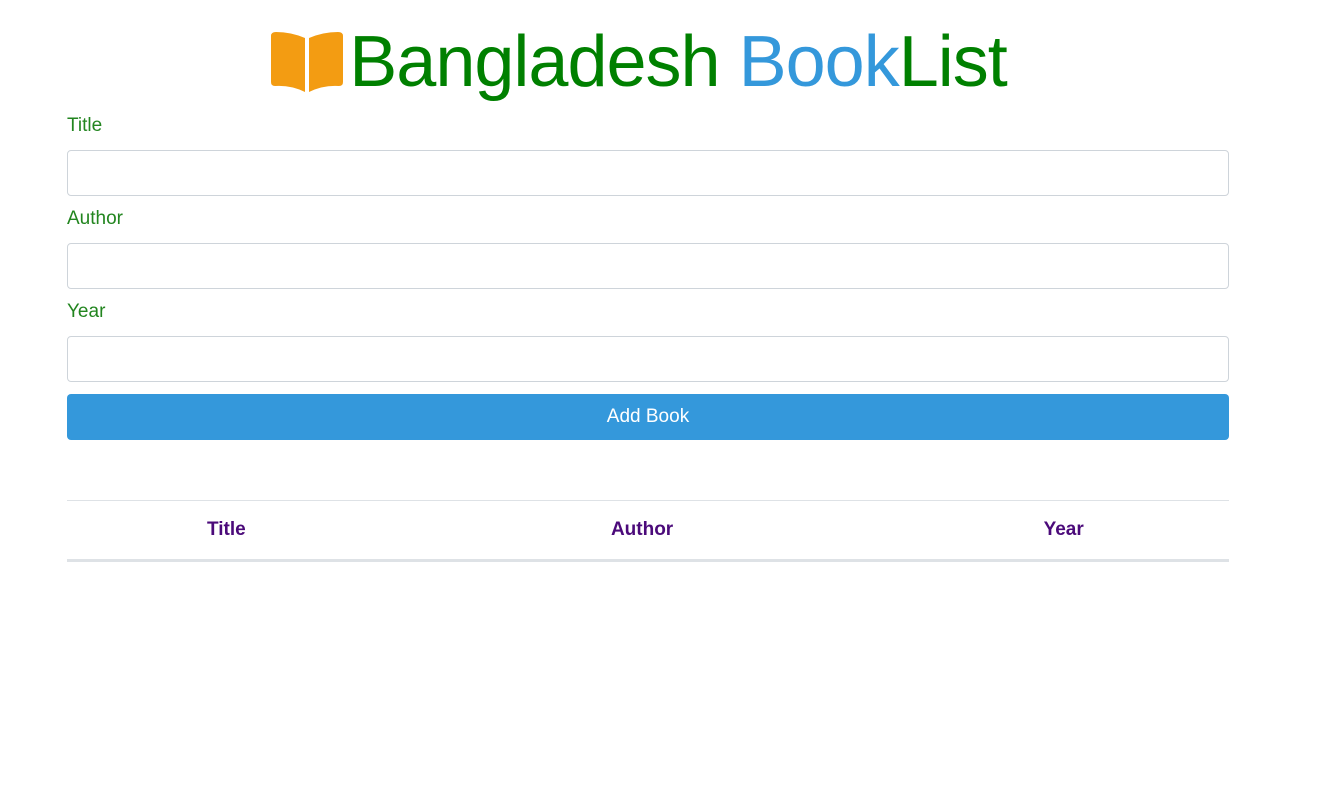  Describe the element at coordinates (86, 311) in the screenshot. I see `year-label: Year` at that location.